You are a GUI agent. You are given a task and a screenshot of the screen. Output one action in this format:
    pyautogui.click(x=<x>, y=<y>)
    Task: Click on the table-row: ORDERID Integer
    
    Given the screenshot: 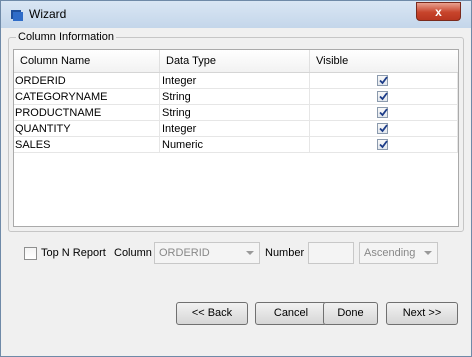 What is the action you would take?
    pyautogui.click(x=236, y=81)
    